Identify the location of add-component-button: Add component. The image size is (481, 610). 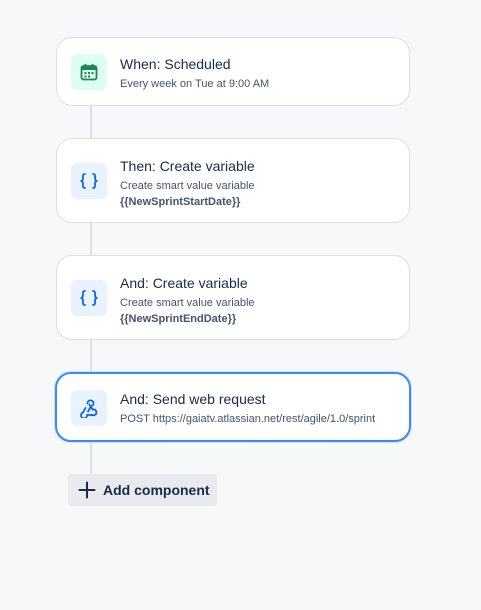
(142, 490).